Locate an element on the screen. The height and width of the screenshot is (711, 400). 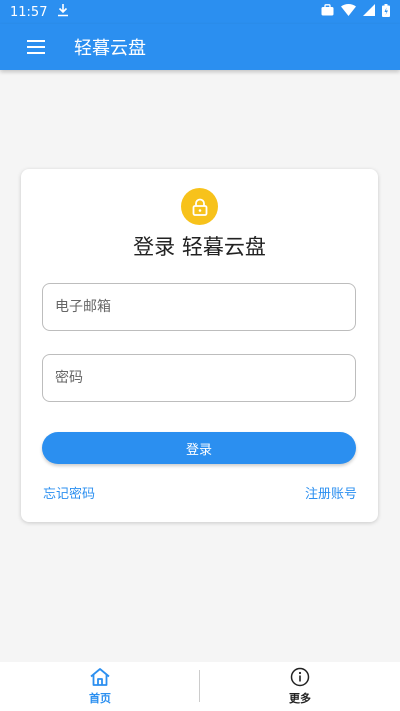
home-icon is located at coordinates (100, 677).